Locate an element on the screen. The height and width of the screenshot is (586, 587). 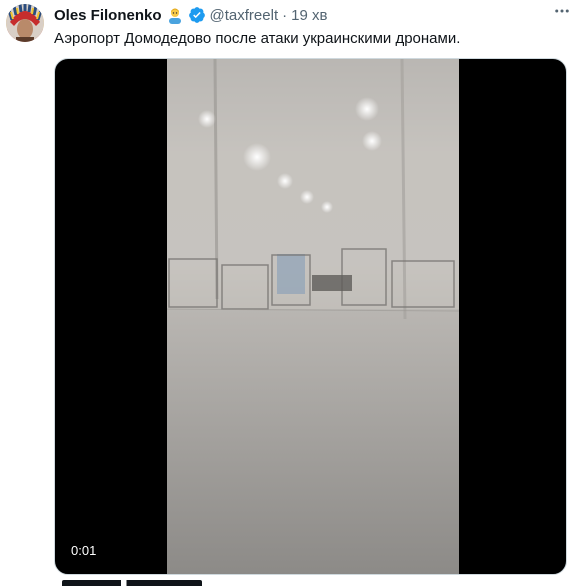
avatar is located at coordinates (25, 23).